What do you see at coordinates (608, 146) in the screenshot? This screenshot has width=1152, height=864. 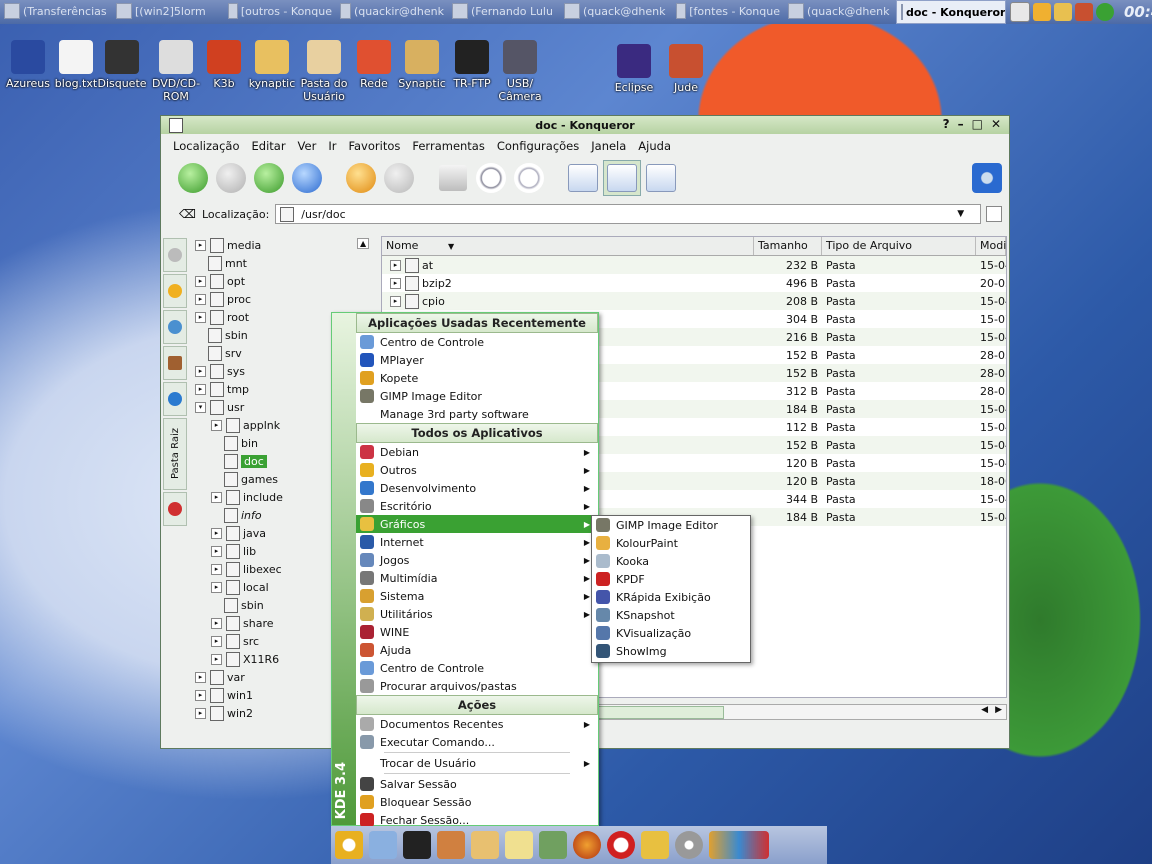 I see `menu-item: Janela` at bounding box center [608, 146].